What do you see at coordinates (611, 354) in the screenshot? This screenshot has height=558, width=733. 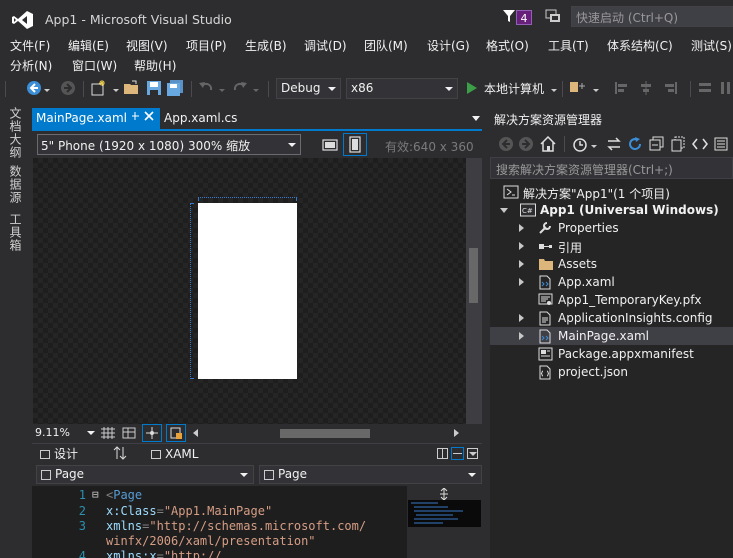 I see `tree-item: Package.appxmanifest` at bounding box center [611, 354].